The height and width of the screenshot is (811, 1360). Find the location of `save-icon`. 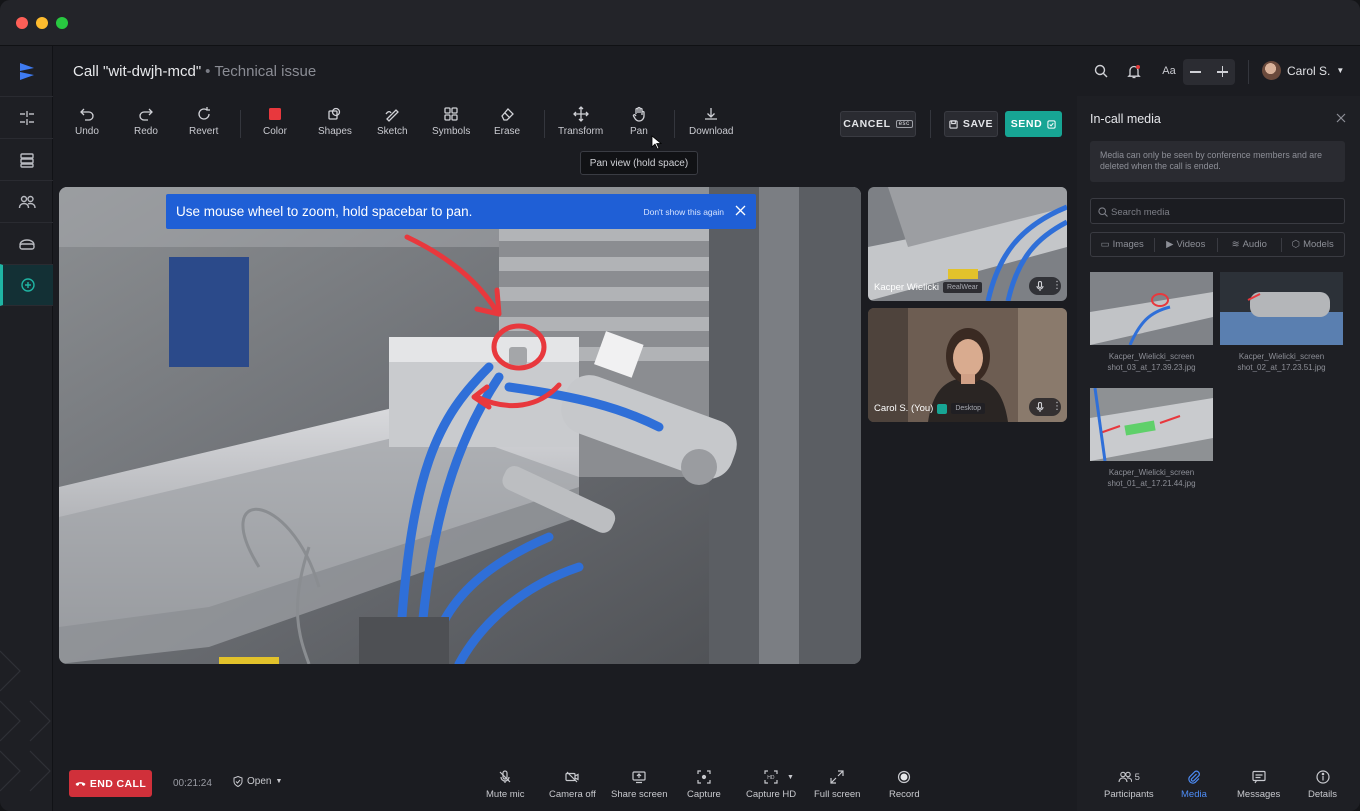

save-icon is located at coordinates (953, 124).